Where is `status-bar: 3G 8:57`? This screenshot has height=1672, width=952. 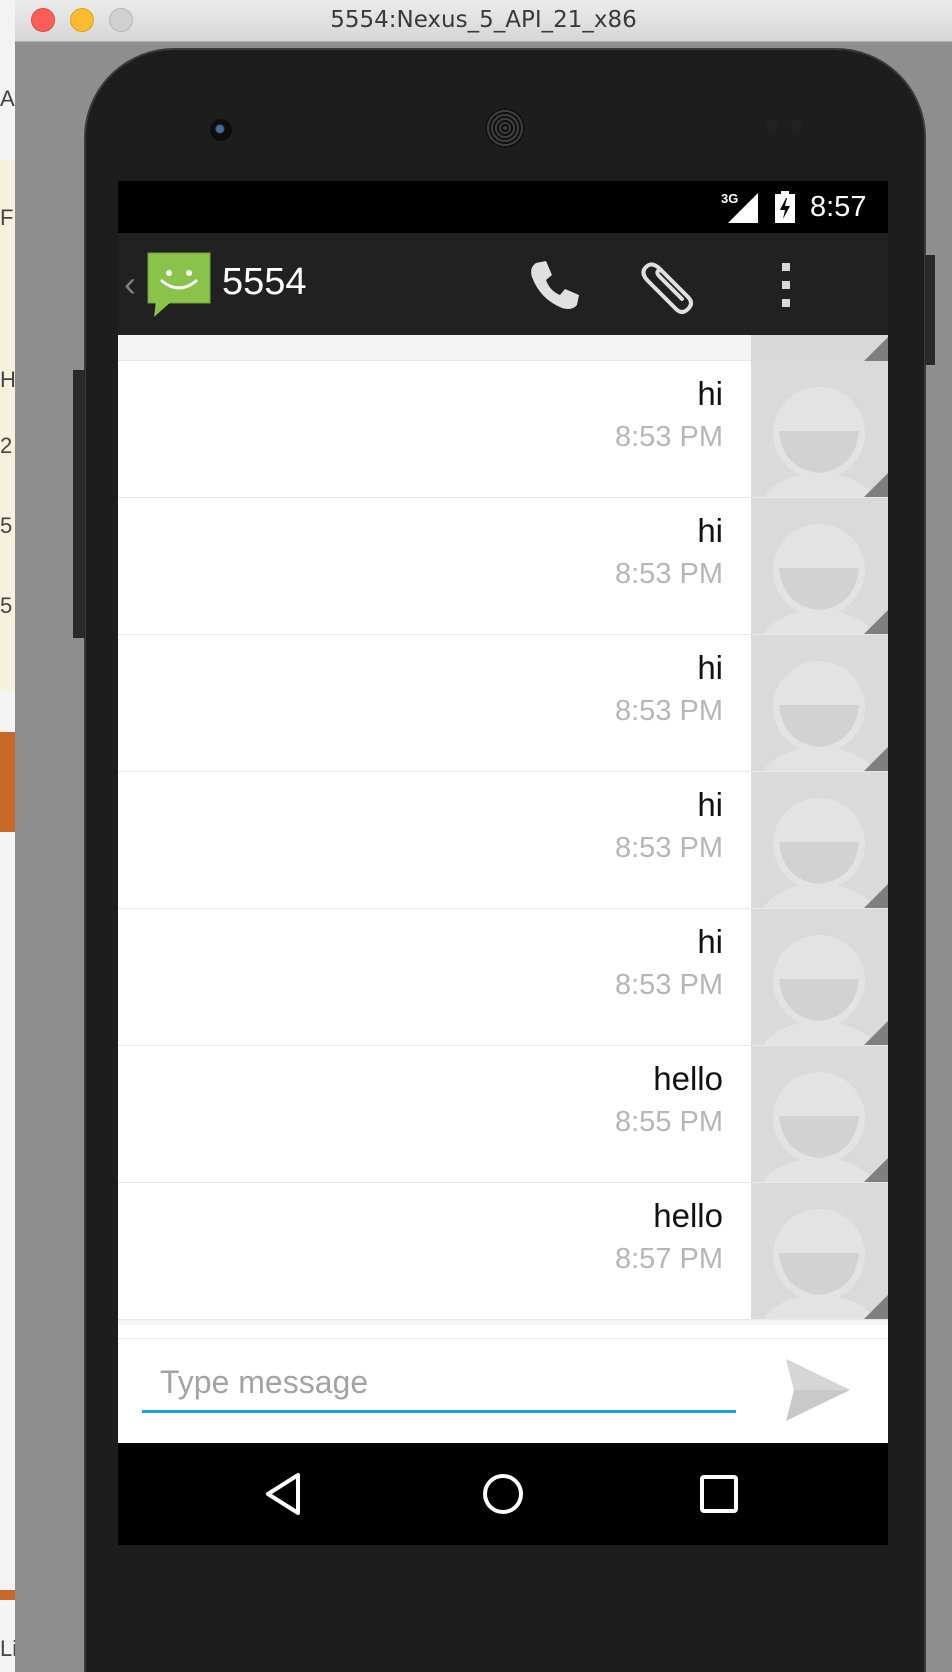
status-bar: 3G 8:57 is located at coordinates (503, 207).